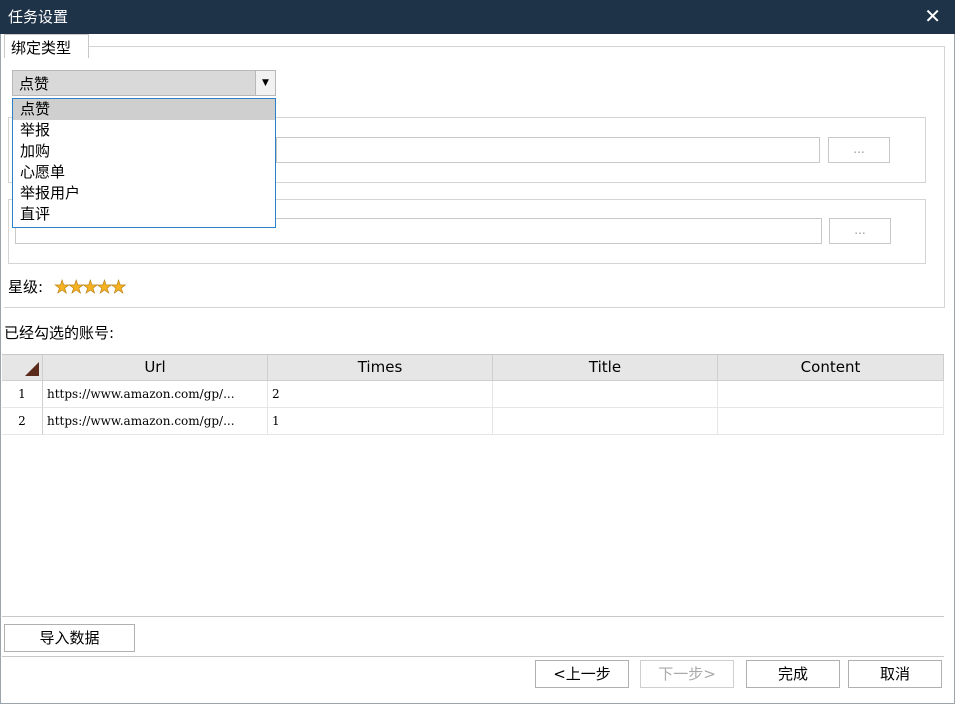 This screenshot has height=704, width=955. I want to click on star-rating: ★★★★★, so click(90, 288).